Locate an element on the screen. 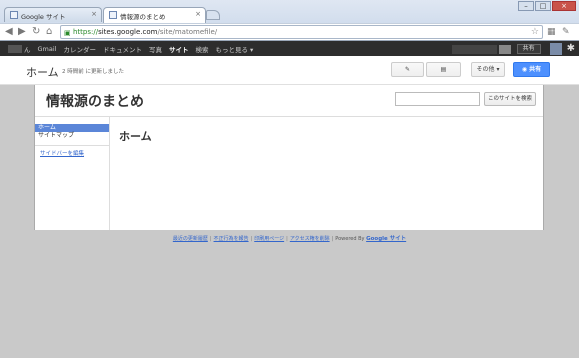 The height and width of the screenshot is (358, 579). gbar-share-button: 共有 is located at coordinates (528, 49).